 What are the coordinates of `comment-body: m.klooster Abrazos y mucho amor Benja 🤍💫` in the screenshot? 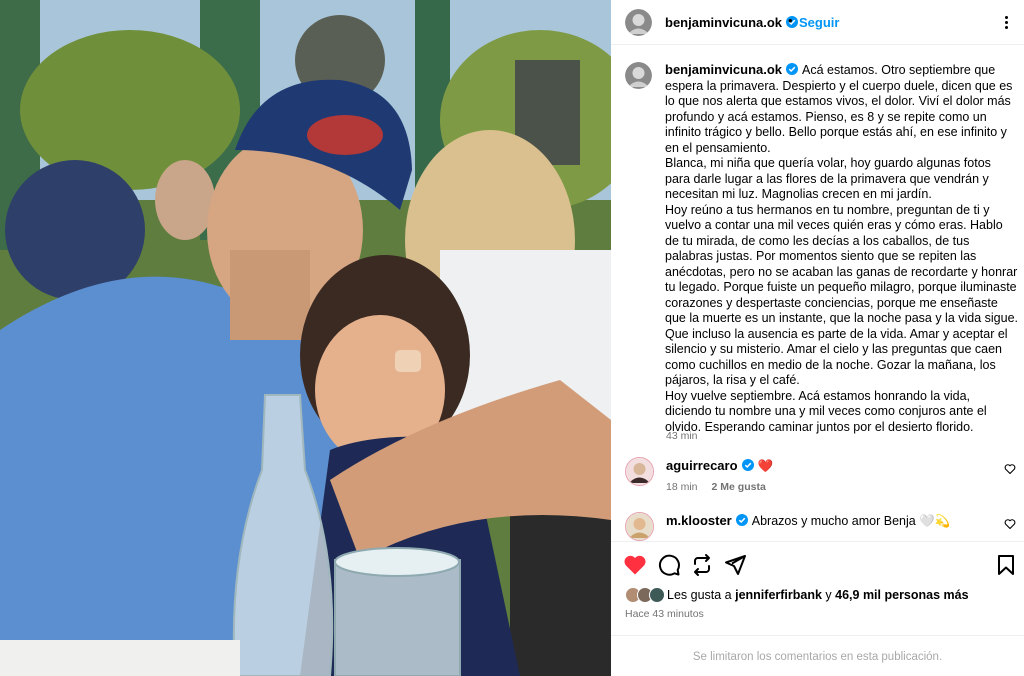 It's located at (808, 521).